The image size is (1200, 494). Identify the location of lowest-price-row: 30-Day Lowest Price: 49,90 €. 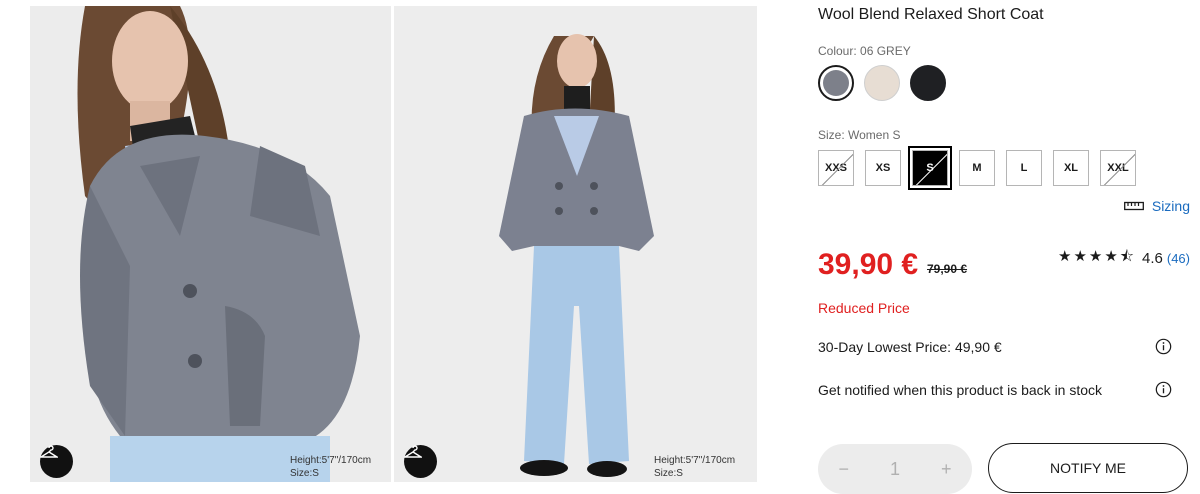
(995, 346).